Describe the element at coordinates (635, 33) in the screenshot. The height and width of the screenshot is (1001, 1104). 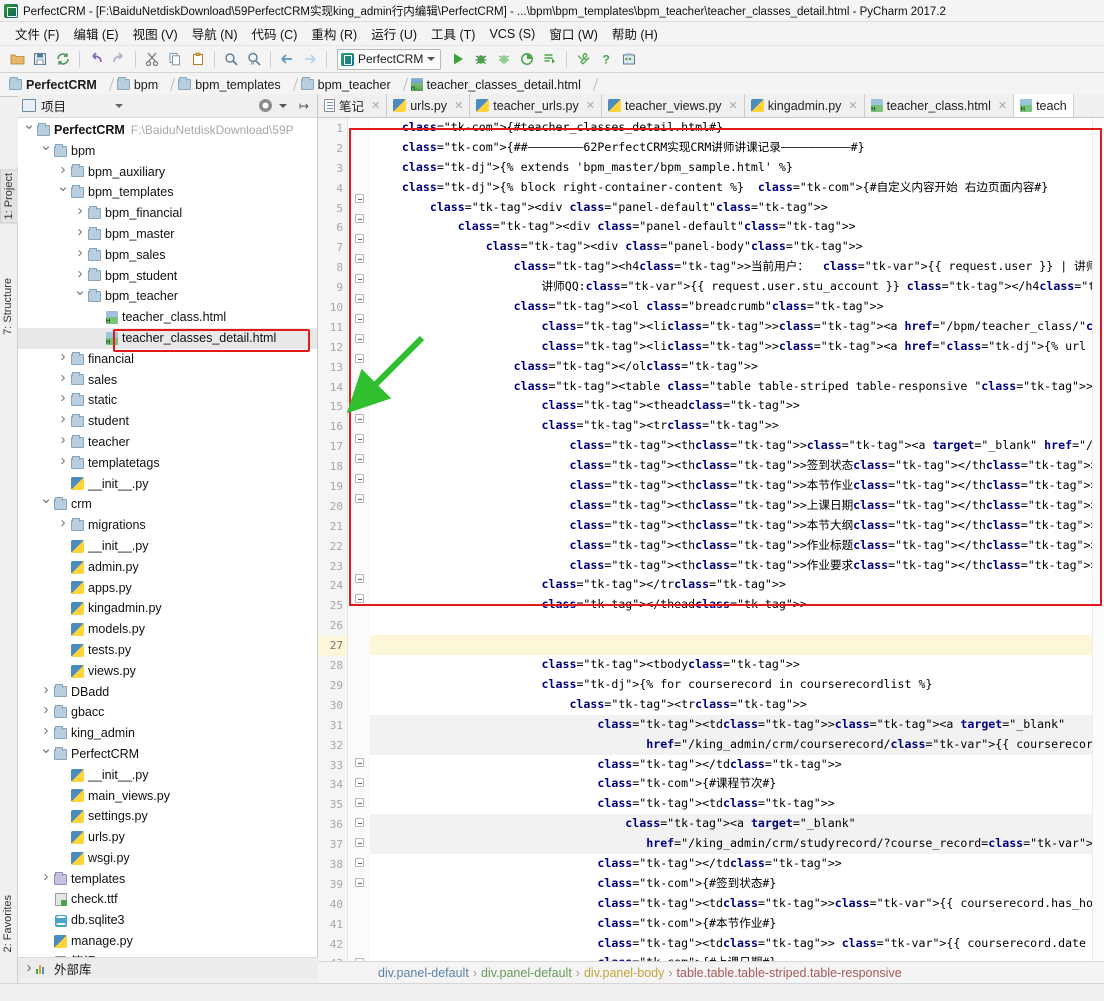
I see `menu-help: 帮助 (H)` at that location.